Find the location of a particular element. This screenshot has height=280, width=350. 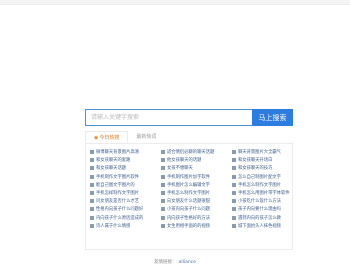

keyword-text: 手机怎样制作文字图片 is located at coordinates (117, 194).